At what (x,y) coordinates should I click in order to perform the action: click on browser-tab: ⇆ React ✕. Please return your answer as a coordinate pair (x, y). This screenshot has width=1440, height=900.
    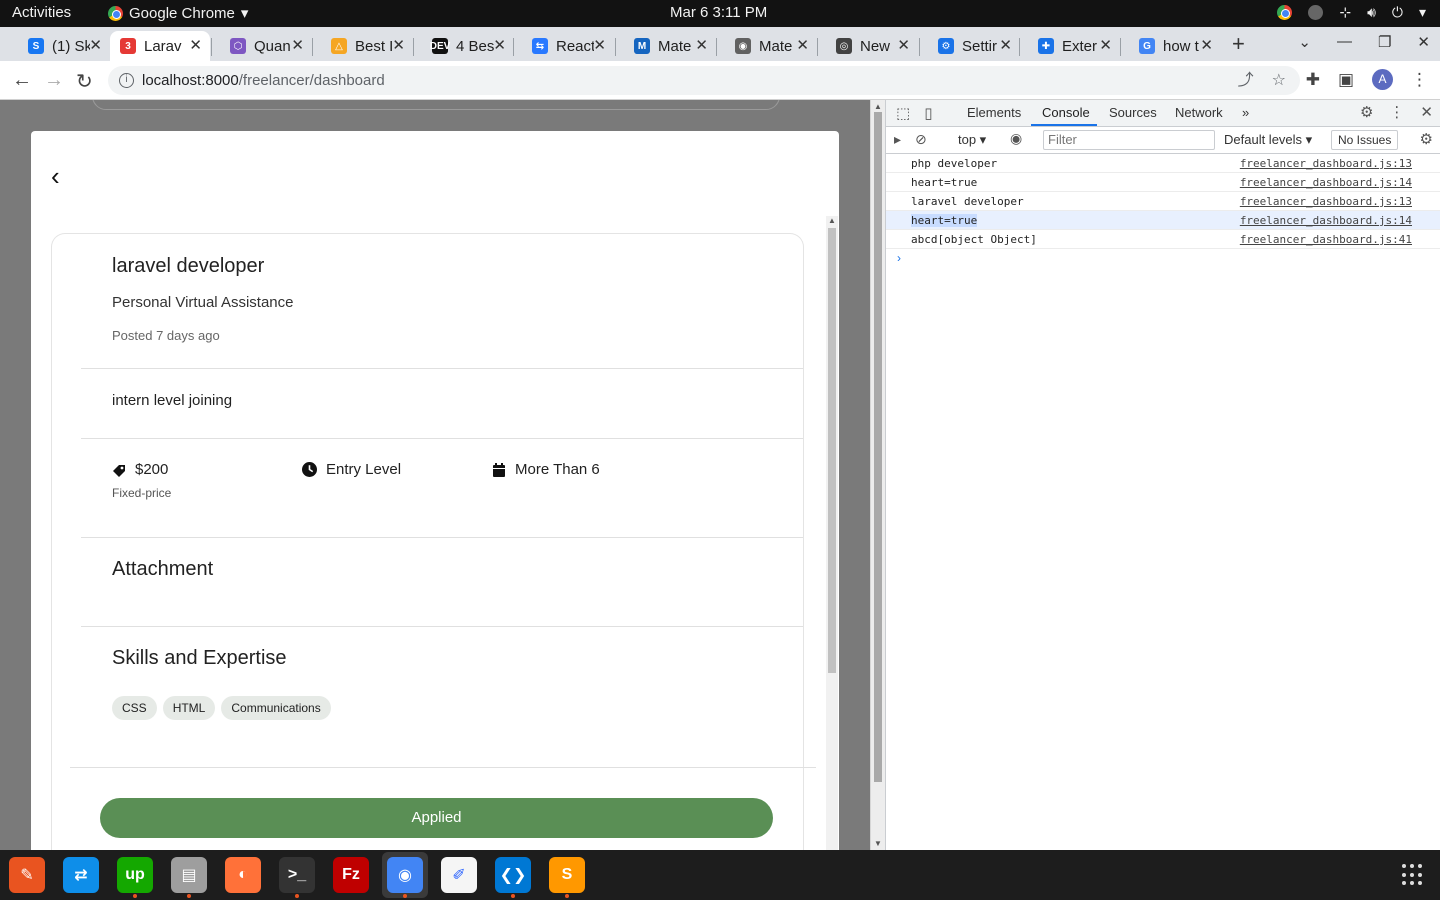
    Looking at the image, I should click on (564, 46).